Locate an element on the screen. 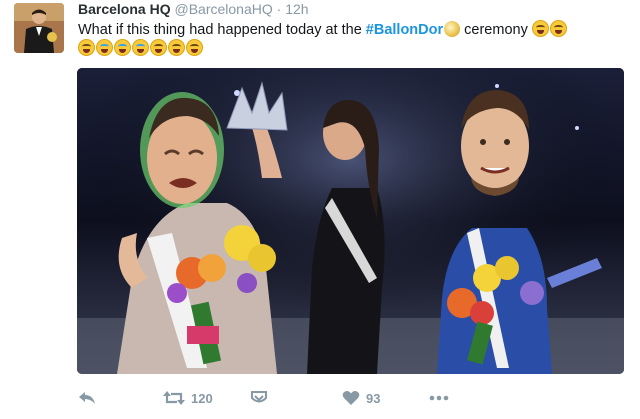  ballon-dor-icon is located at coordinates (452, 29).